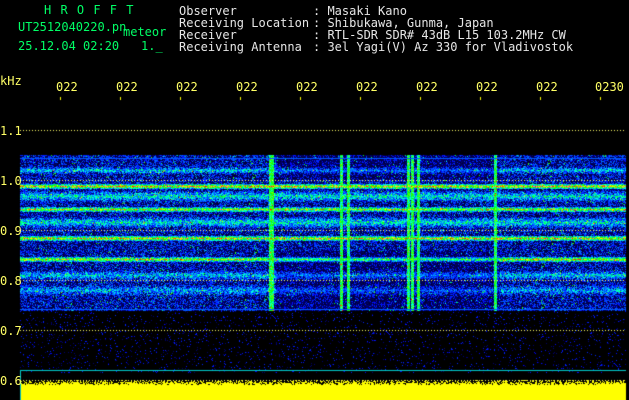 Image resolution: width=629 pixels, height=400 pixels. Describe the element at coordinates (11, 381) in the screenshot. I see `y-tick: 0.6` at that location.